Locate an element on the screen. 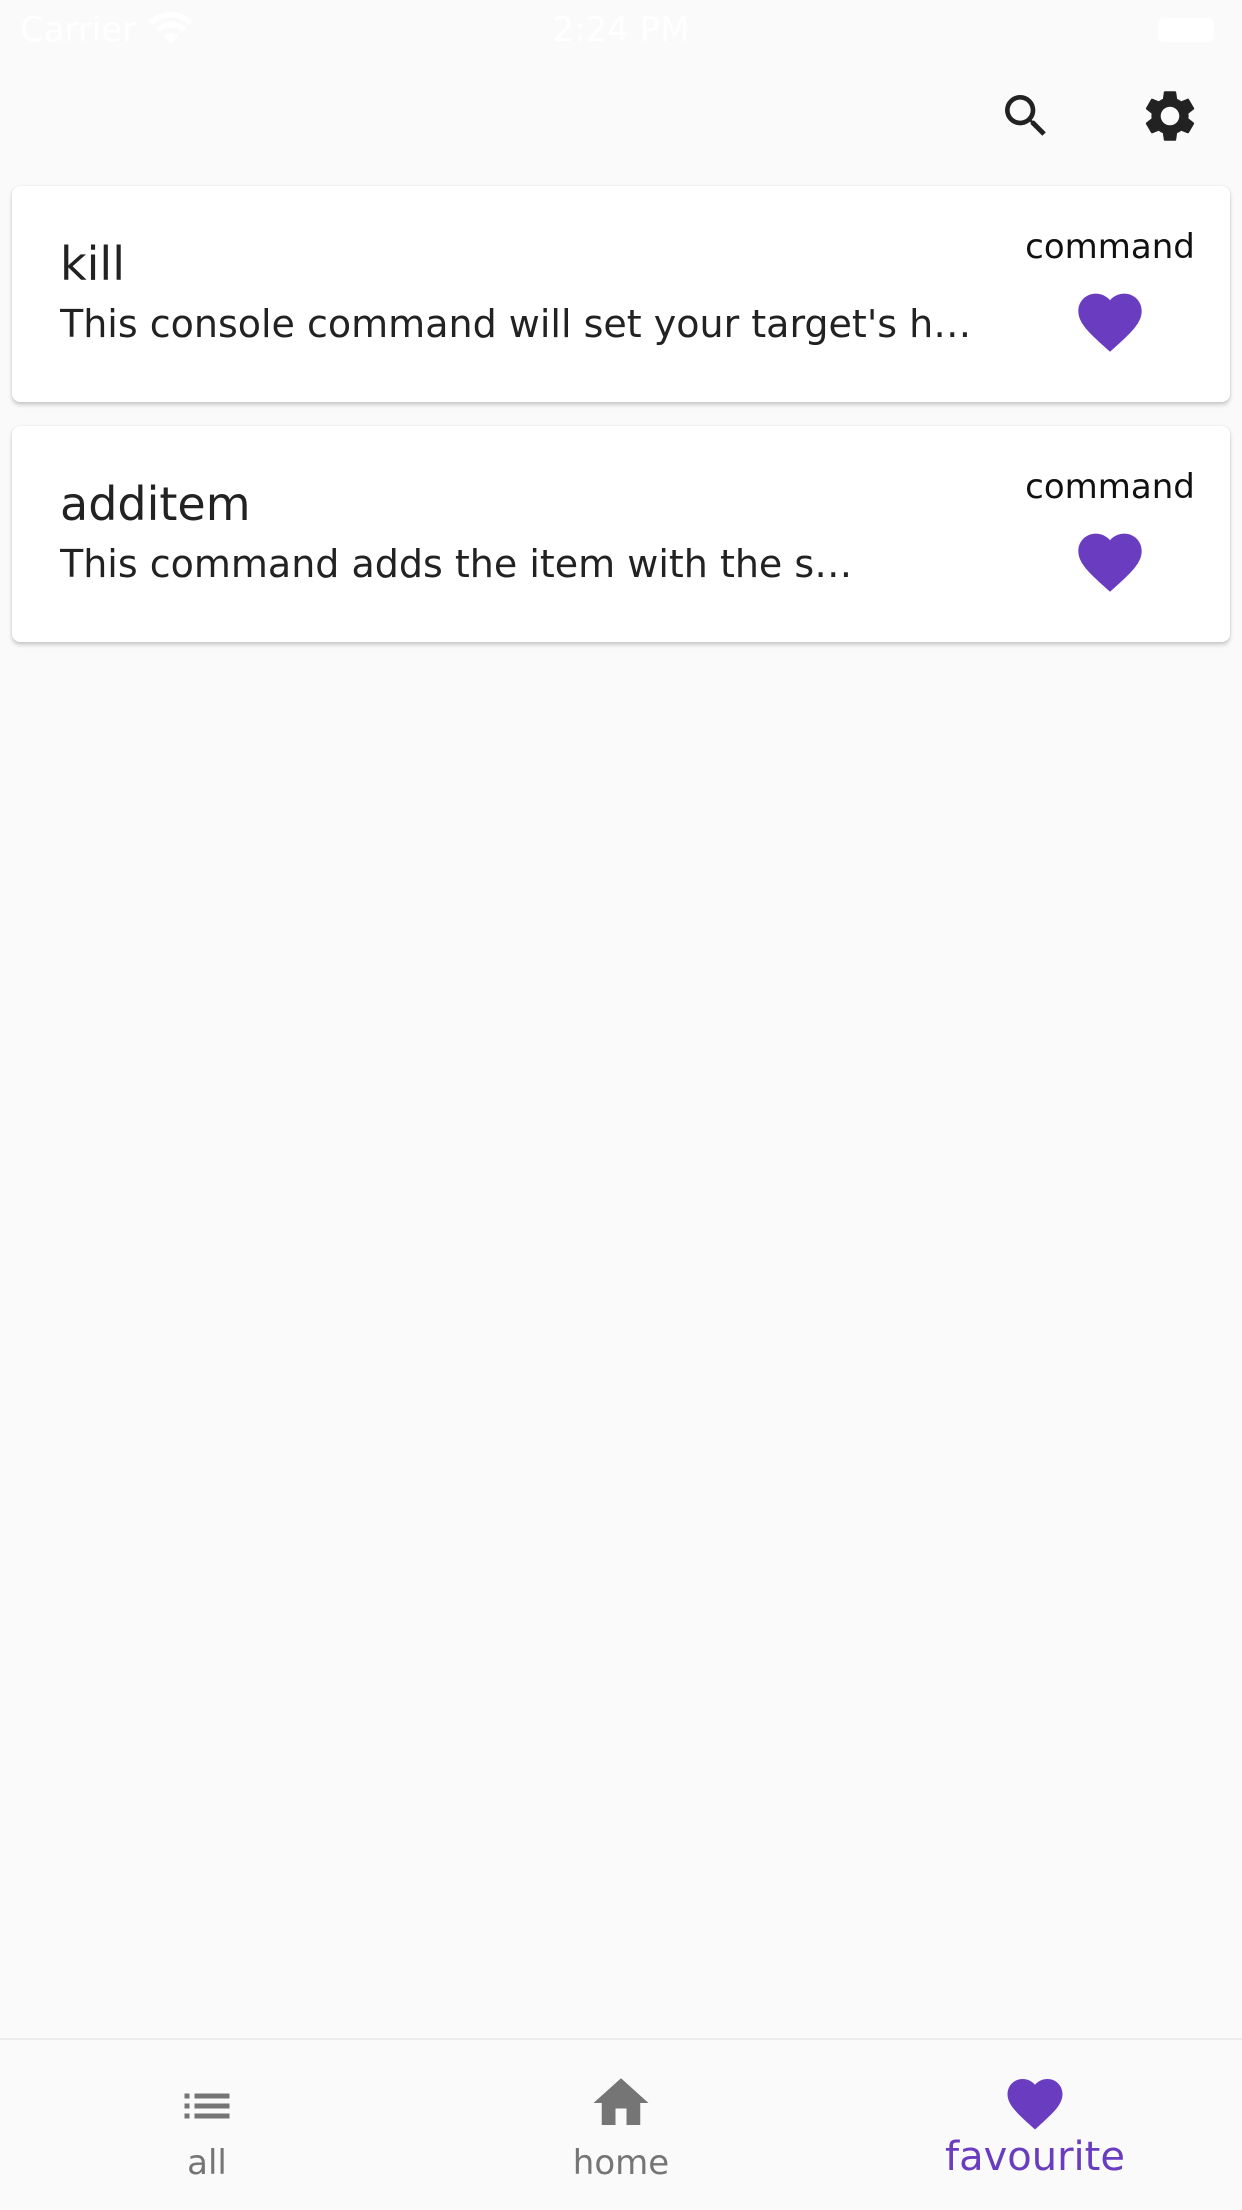  status-bar: Carrier 2:24 PM is located at coordinates (621, 30).